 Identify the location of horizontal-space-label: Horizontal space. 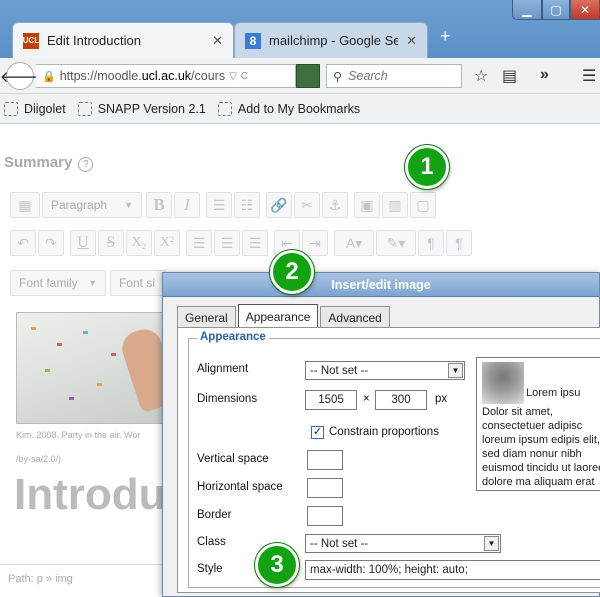
(240, 487).